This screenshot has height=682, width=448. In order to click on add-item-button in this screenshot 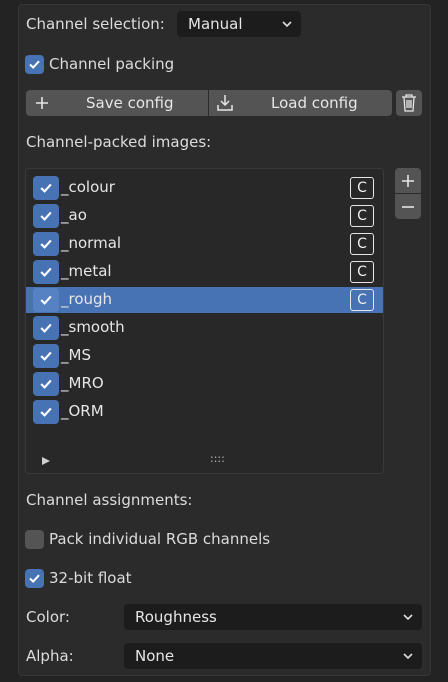, I will do `click(408, 180)`.